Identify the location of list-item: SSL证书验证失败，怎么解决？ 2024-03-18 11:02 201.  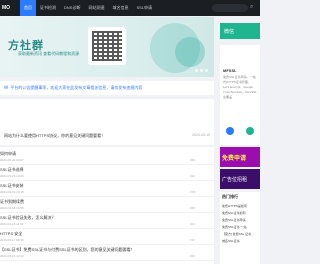
(107, 221).